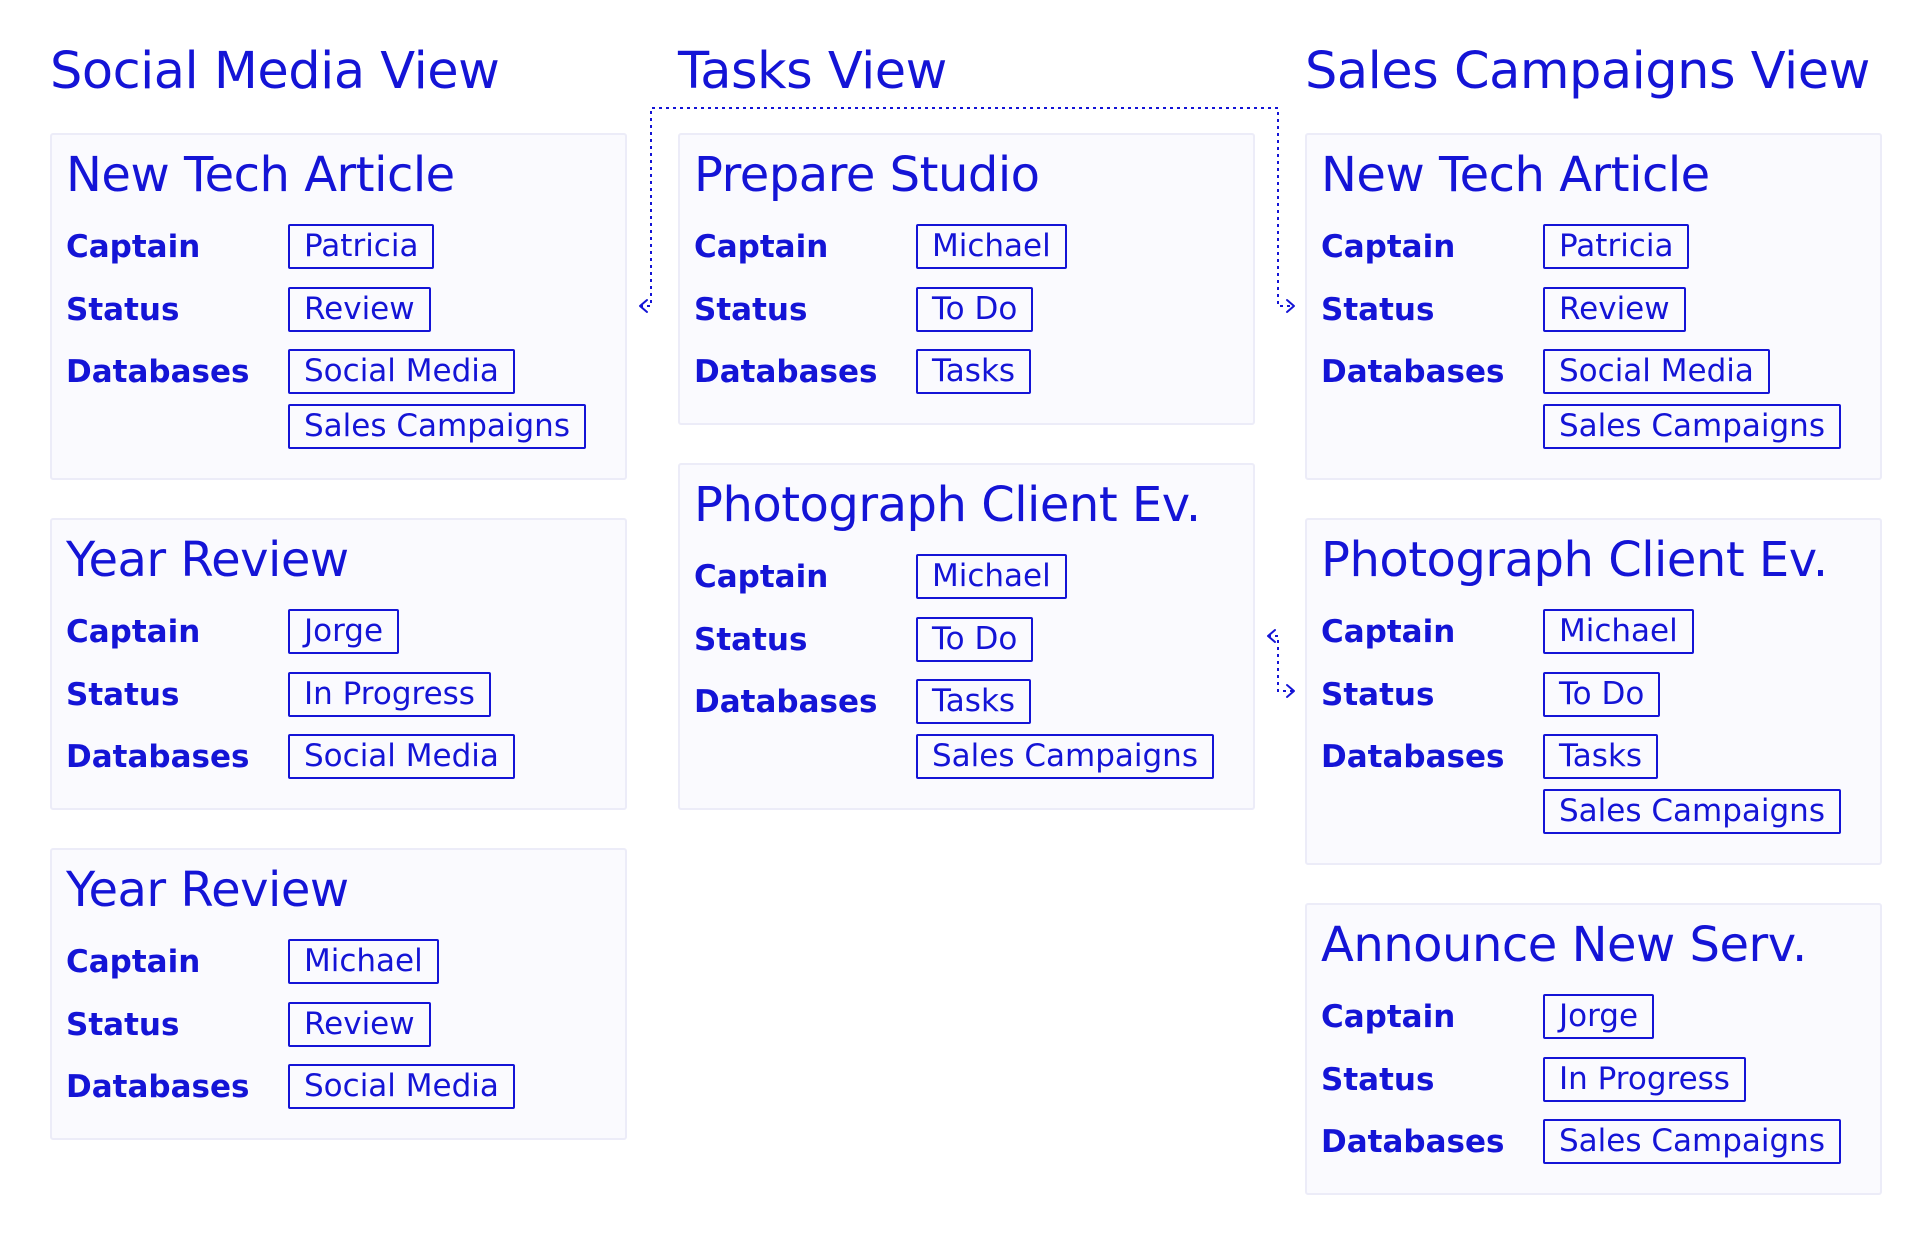 The image size is (1920, 1239). What do you see at coordinates (1587, 71) in the screenshot?
I see `column-title-sales-campaigns-view: Sales Campaigns View` at bounding box center [1587, 71].